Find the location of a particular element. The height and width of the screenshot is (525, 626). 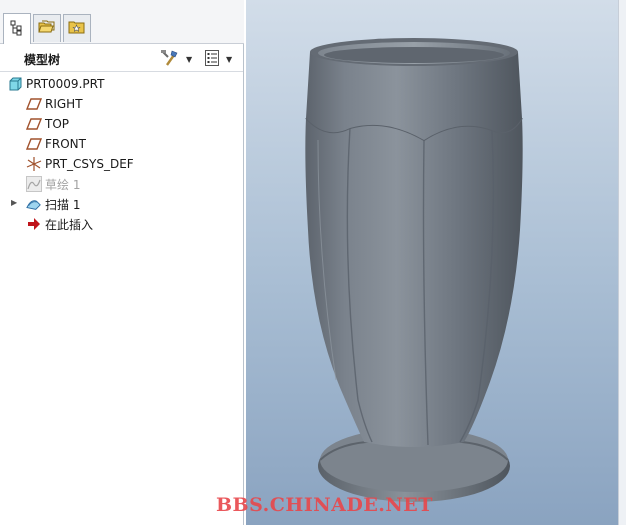

tree-item-sketch: 草绘 1 is located at coordinates (53, 184).